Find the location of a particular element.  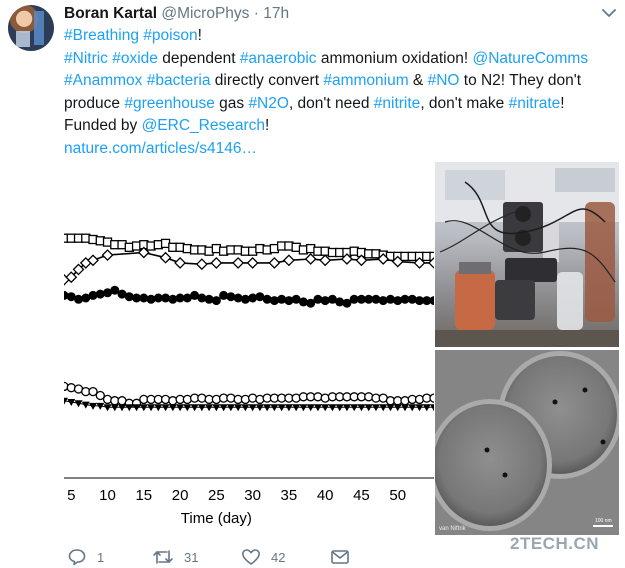

like-count: 42 is located at coordinates (278, 557).